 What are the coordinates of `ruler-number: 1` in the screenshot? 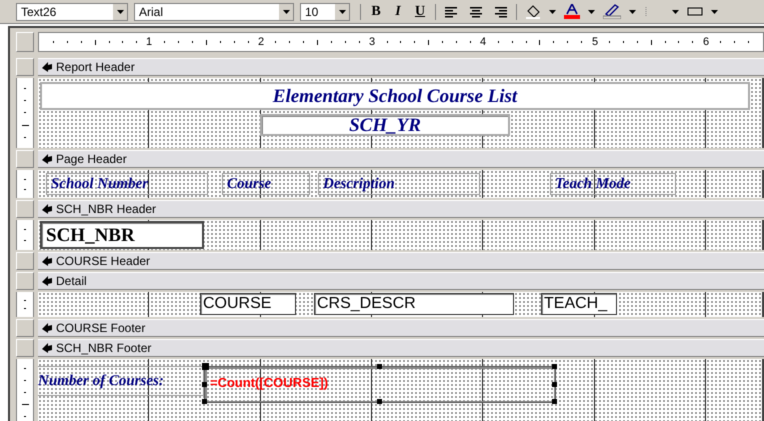 It's located at (149, 42).